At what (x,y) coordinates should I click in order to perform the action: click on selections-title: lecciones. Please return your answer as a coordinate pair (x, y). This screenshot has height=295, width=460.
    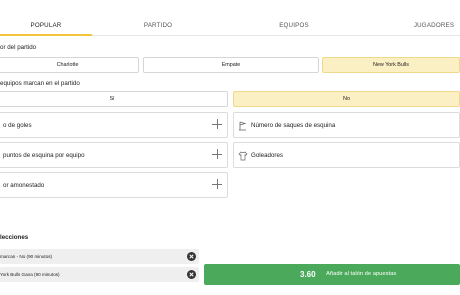
    Looking at the image, I should click on (14, 237).